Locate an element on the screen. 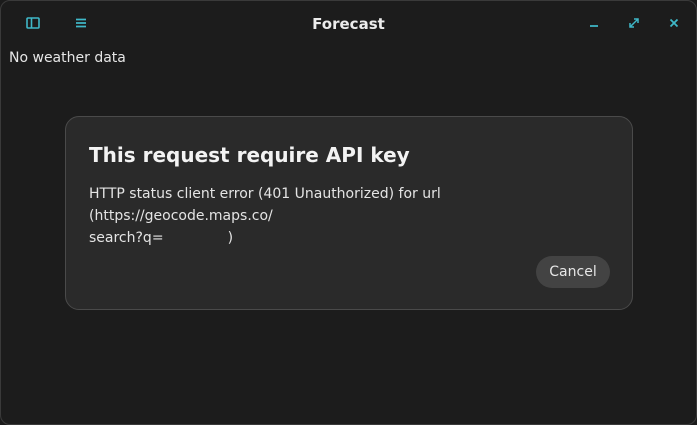  close-icon is located at coordinates (674, 23).